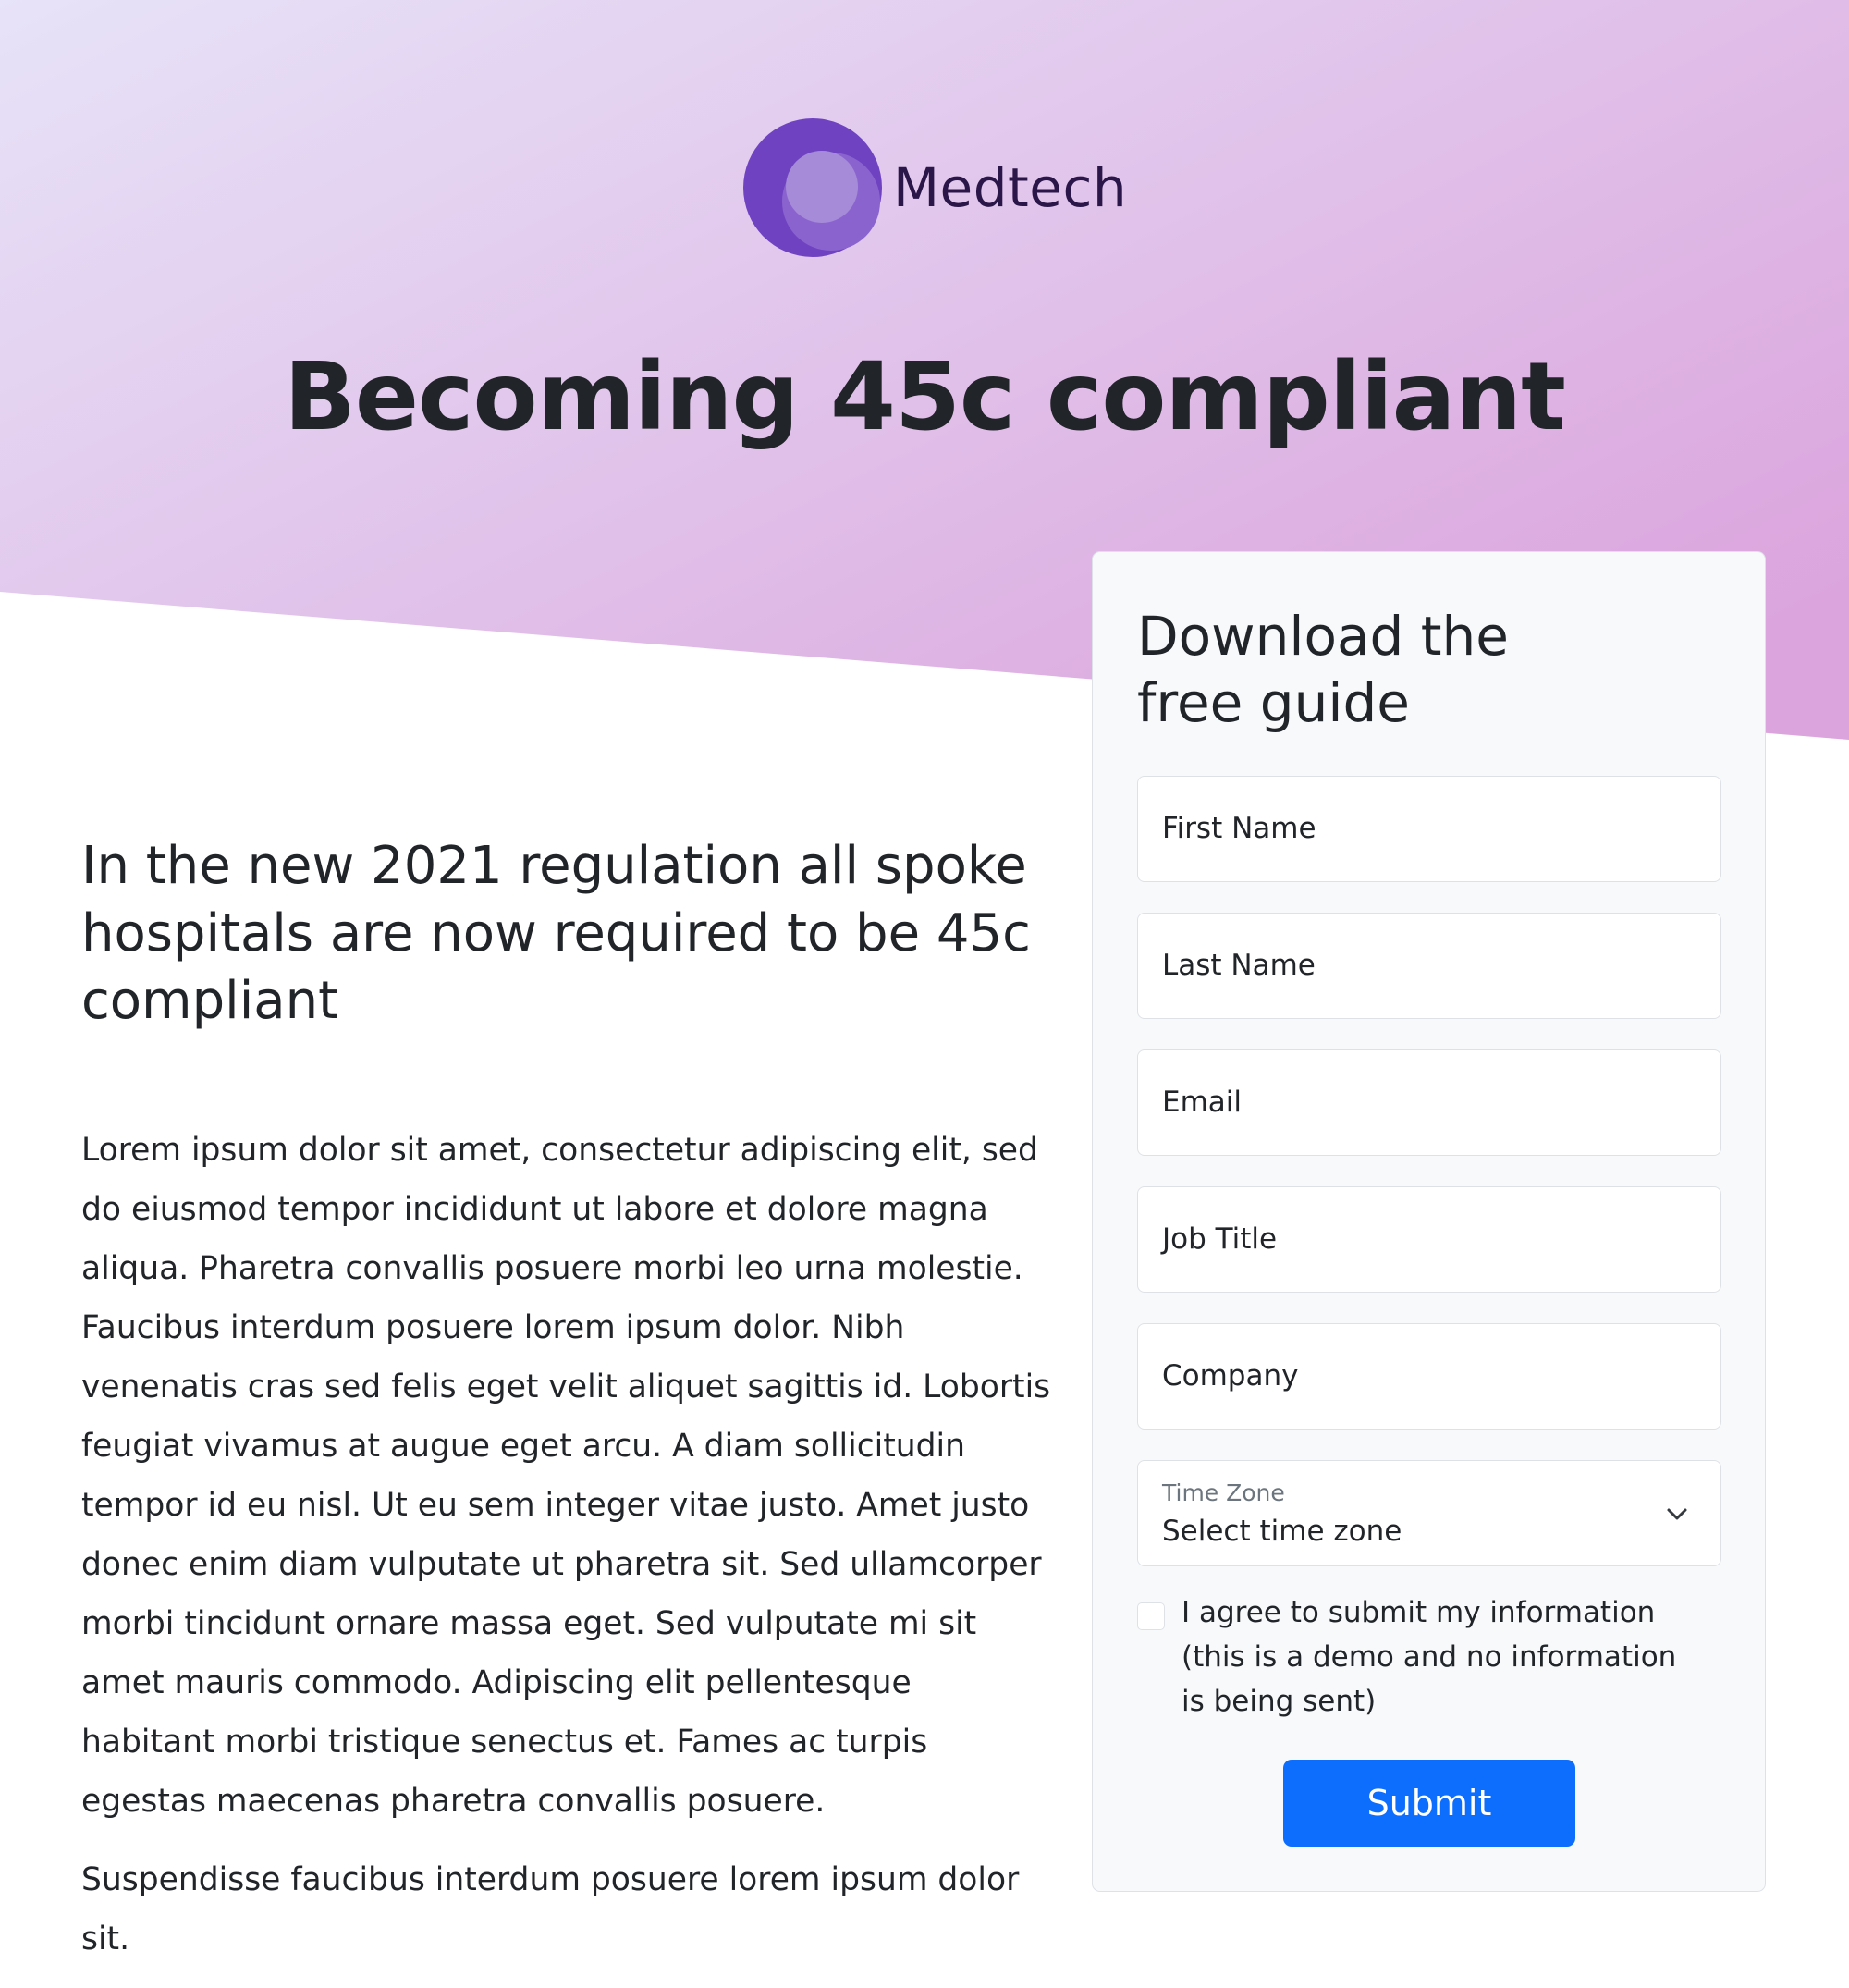  I want to click on email-placeholder: Email, so click(1202, 1102).